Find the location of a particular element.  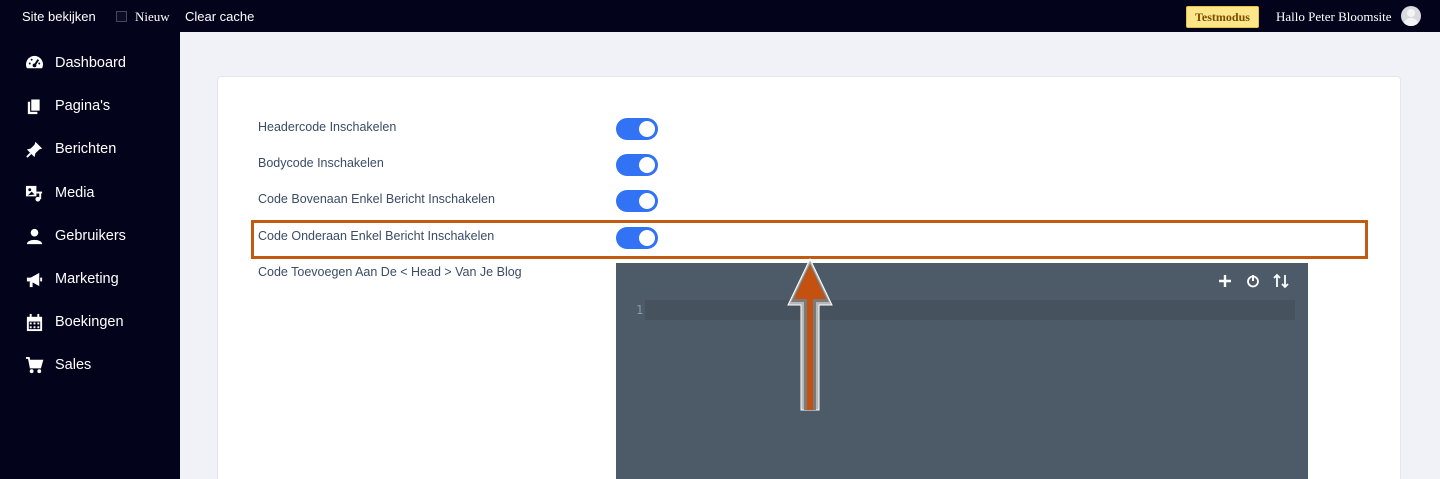

megaphone-icon is located at coordinates (34, 279).